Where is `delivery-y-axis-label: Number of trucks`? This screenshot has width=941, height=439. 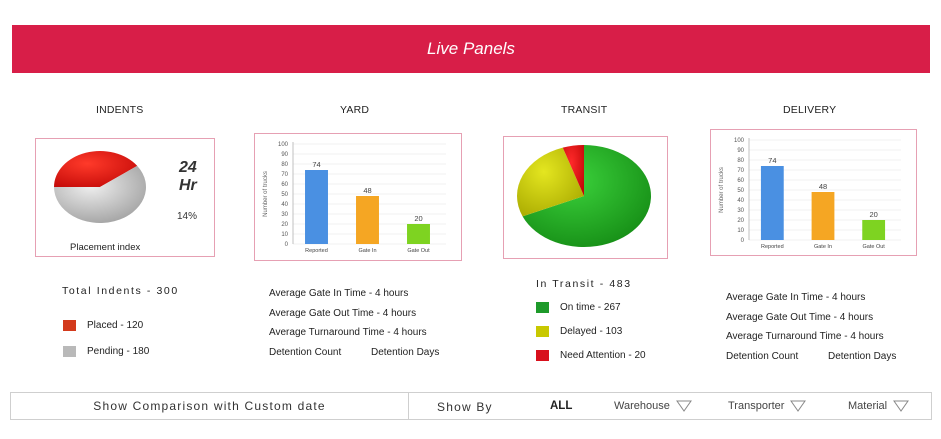 delivery-y-axis-label: Number of trucks is located at coordinates (722, 190).